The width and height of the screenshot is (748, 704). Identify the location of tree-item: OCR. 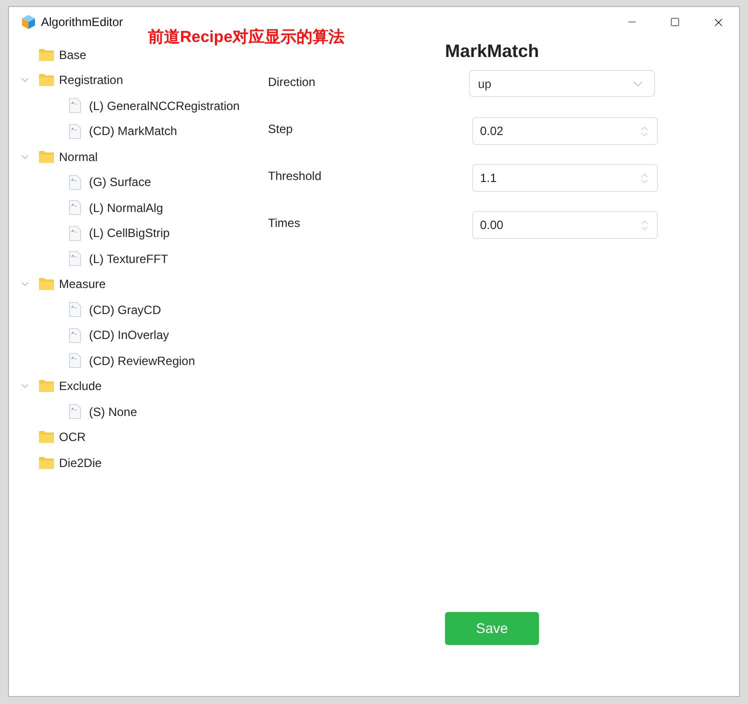
(72, 437).